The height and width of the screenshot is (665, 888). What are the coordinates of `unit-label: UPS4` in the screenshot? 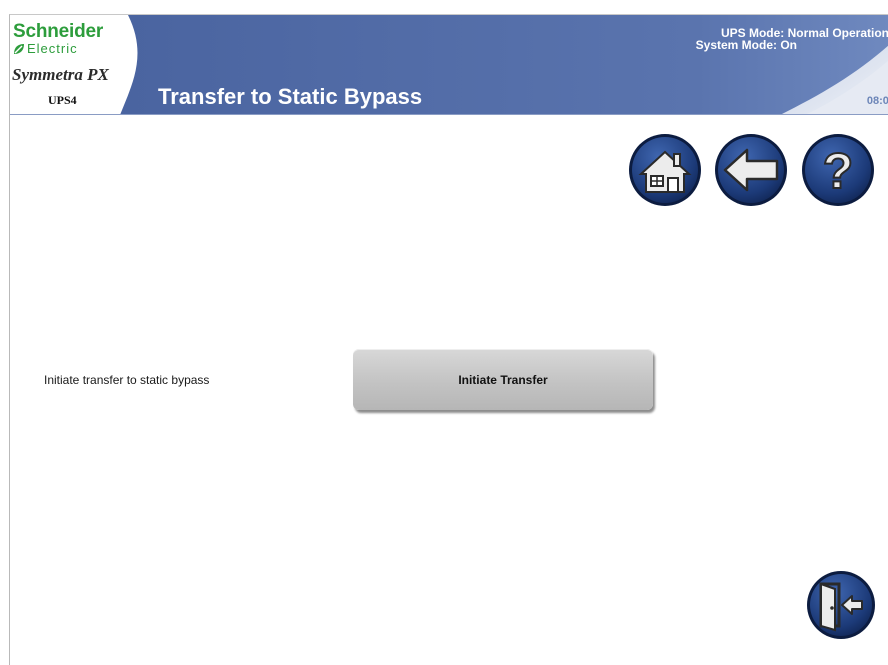 It's located at (62, 100).